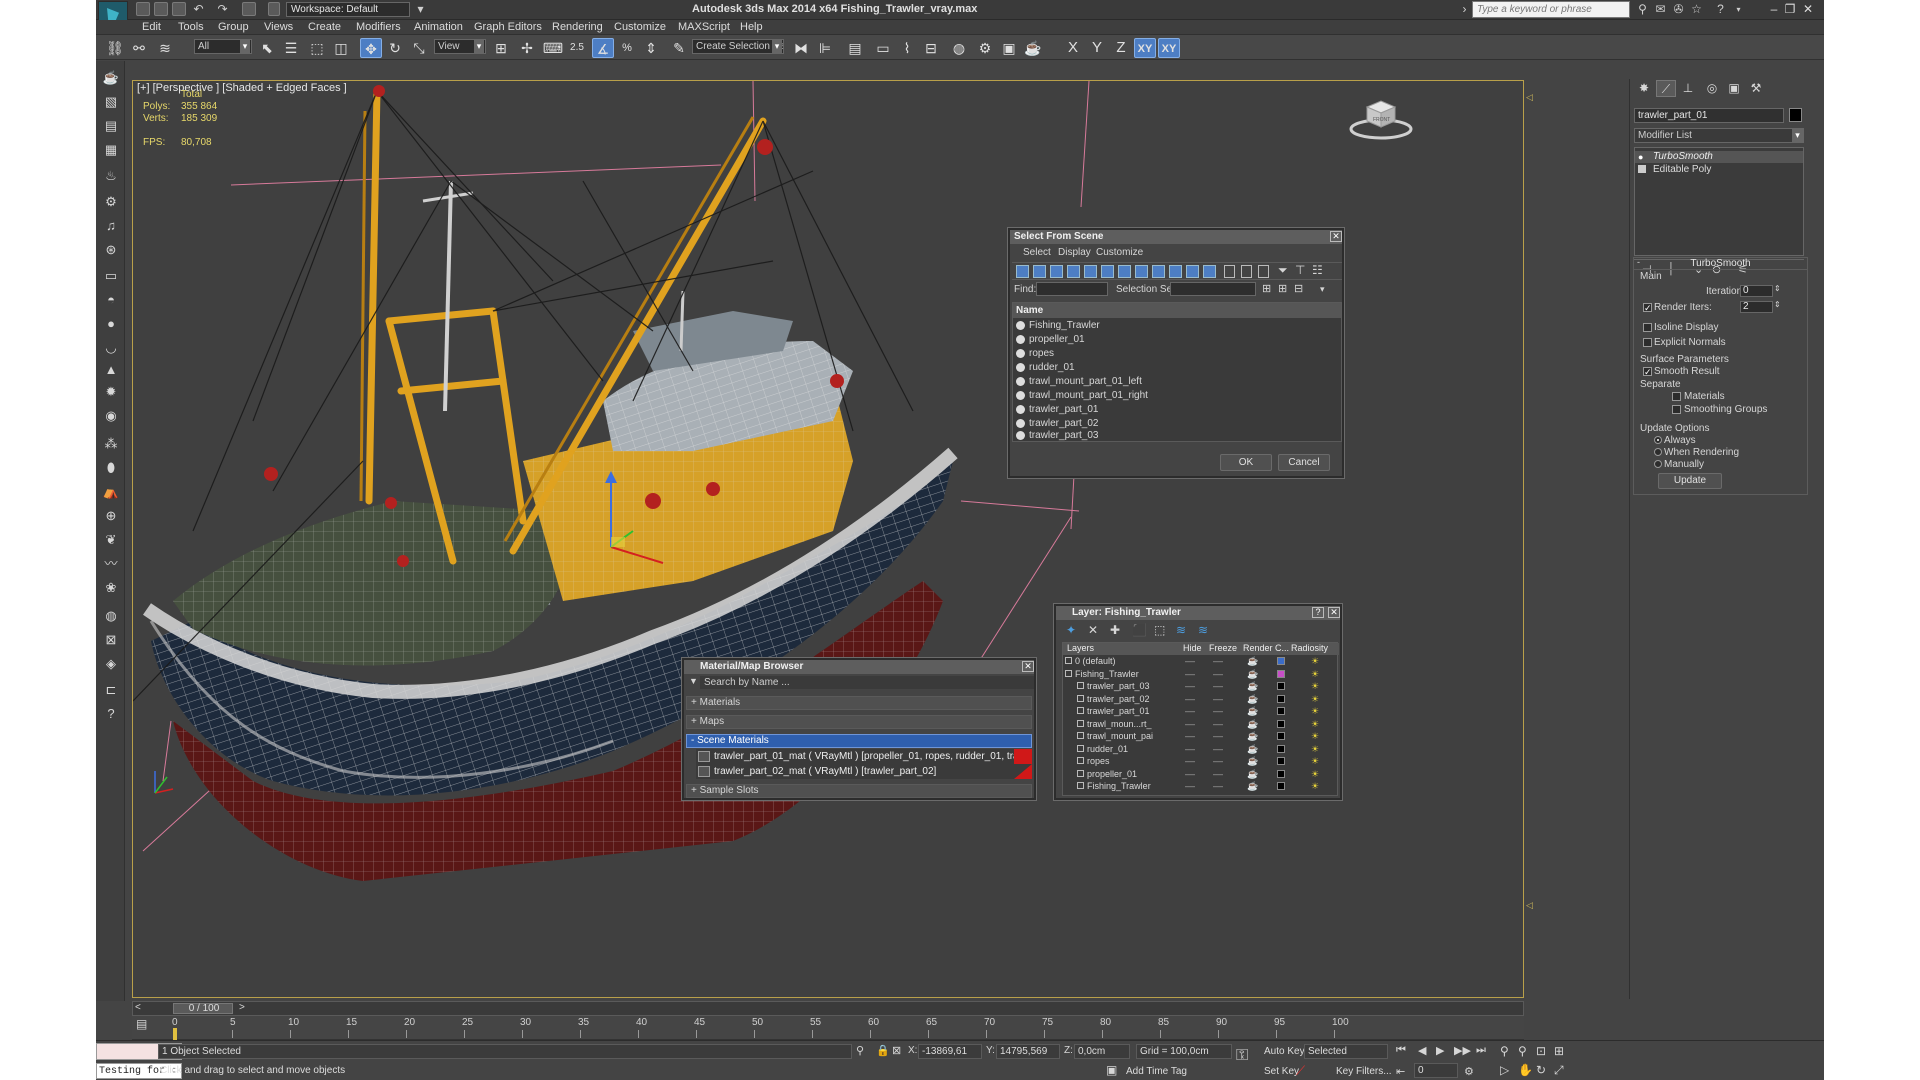  What do you see at coordinates (179, 9) in the screenshot?
I see `save-file-icon` at bounding box center [179, 9].